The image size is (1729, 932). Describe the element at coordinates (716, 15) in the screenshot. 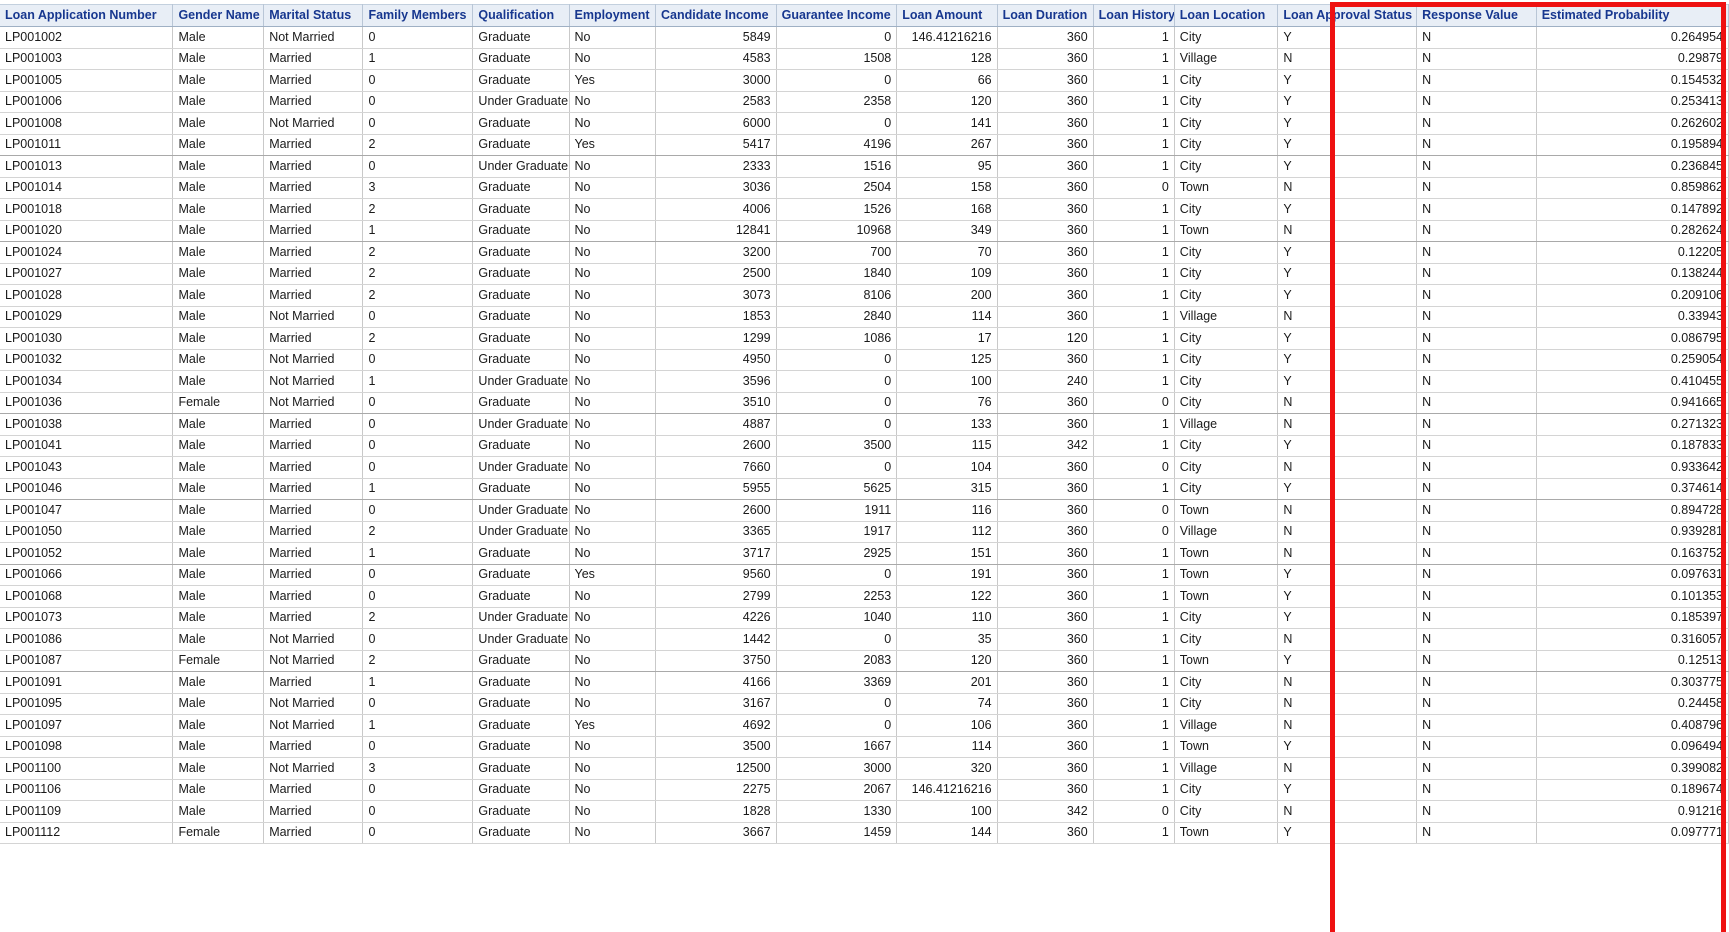

I see `column-header-candidate_income: Candidate Income` at that location.